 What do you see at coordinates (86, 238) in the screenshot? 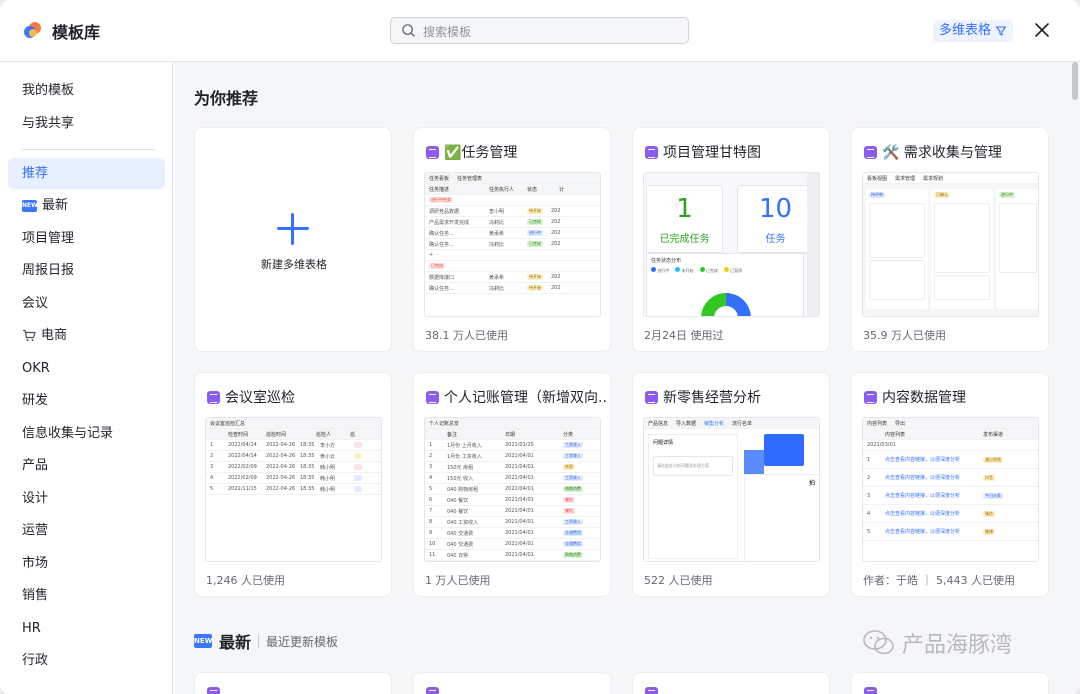
I see `sidebar-item-project-management: 项目管理` at bounding box center [86, 238].